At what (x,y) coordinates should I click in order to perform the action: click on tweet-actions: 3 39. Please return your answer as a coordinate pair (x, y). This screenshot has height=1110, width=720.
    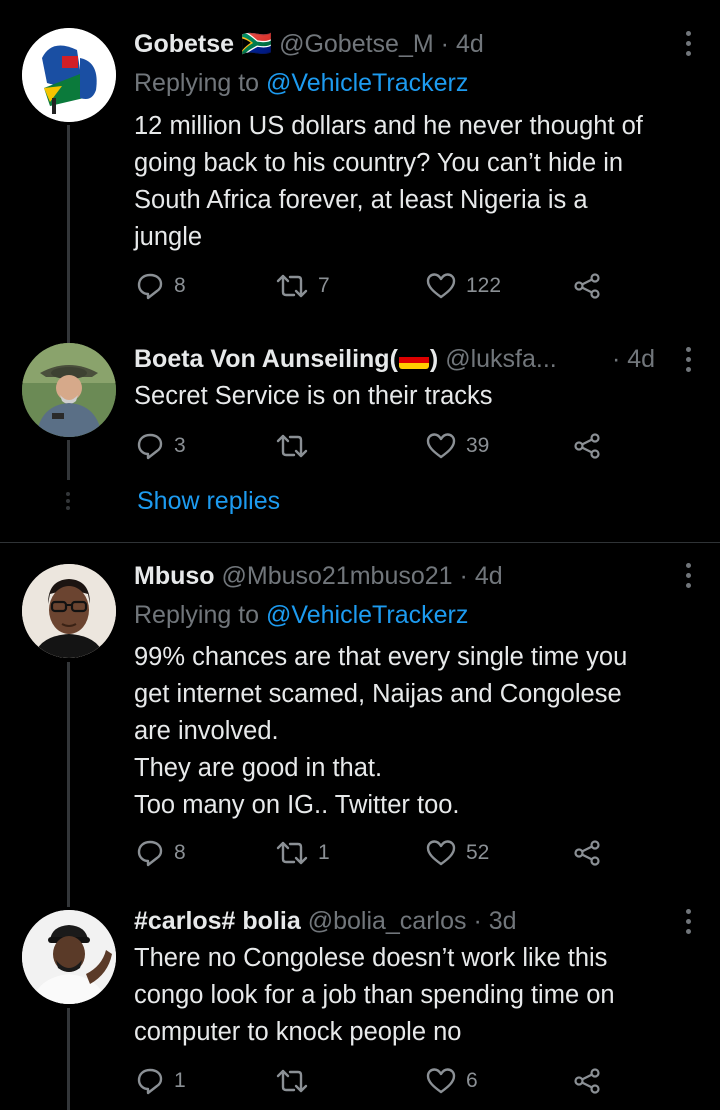
    Looking at the image, I should click on (376, 447).